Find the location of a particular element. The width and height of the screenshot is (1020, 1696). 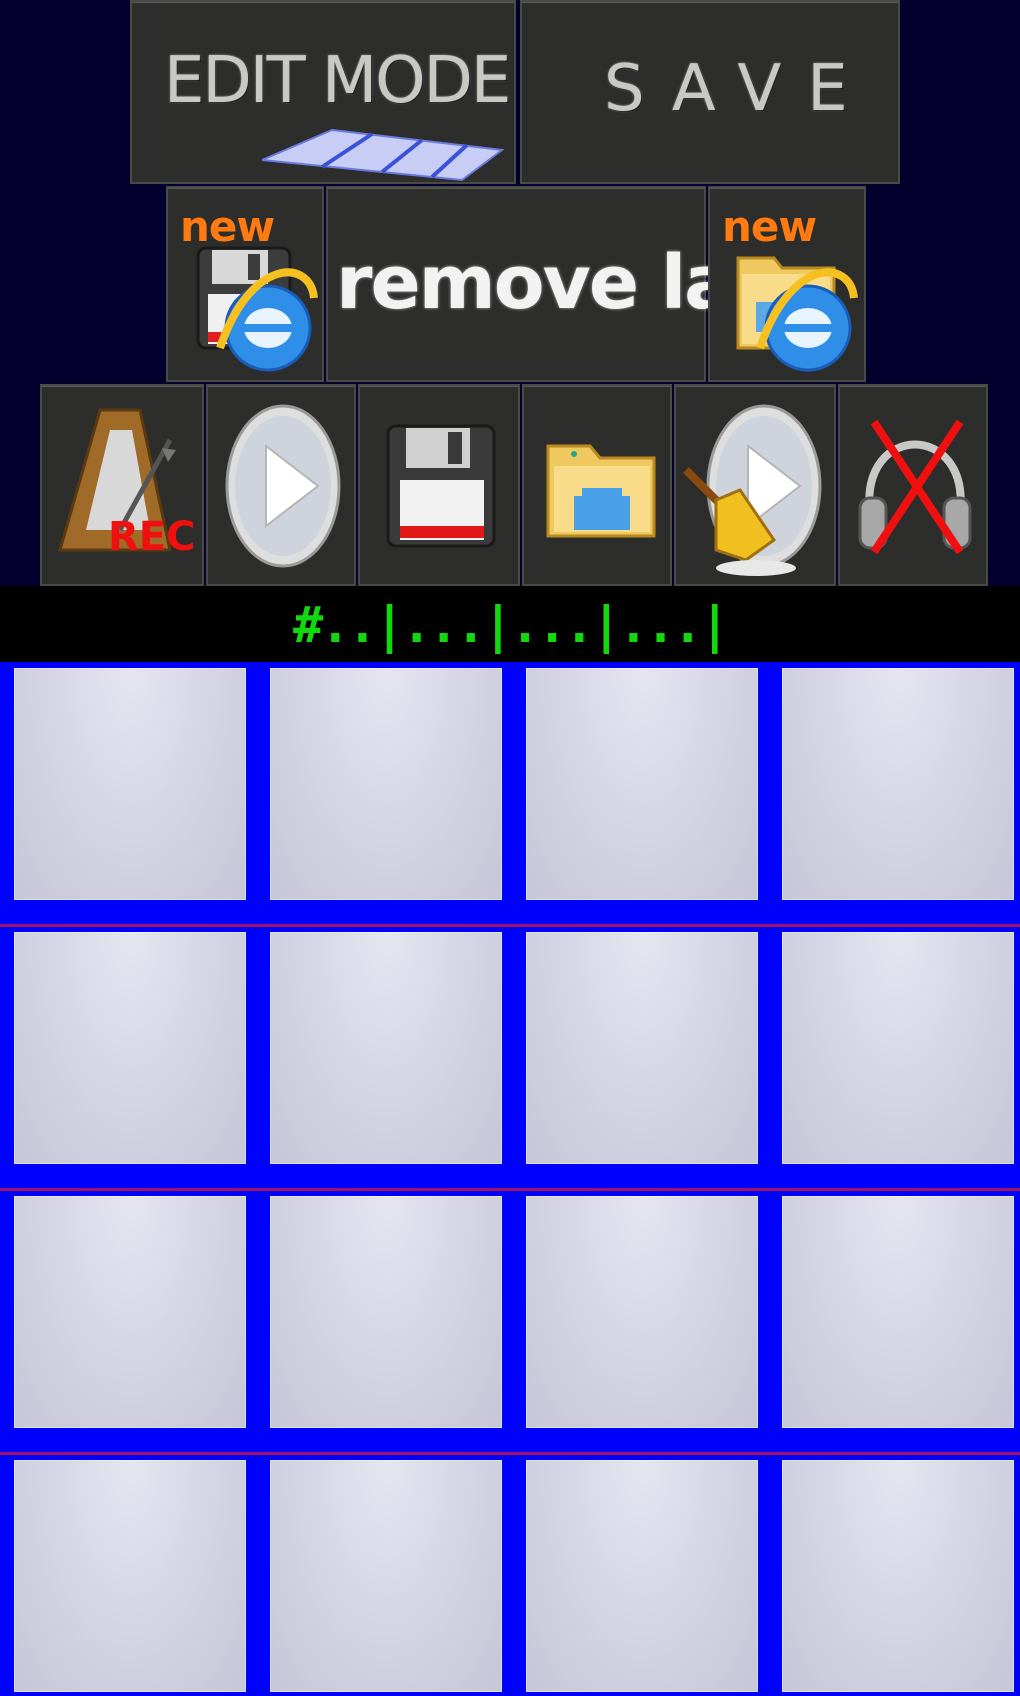

save-pattern-button is located at coordinates (439, 485).